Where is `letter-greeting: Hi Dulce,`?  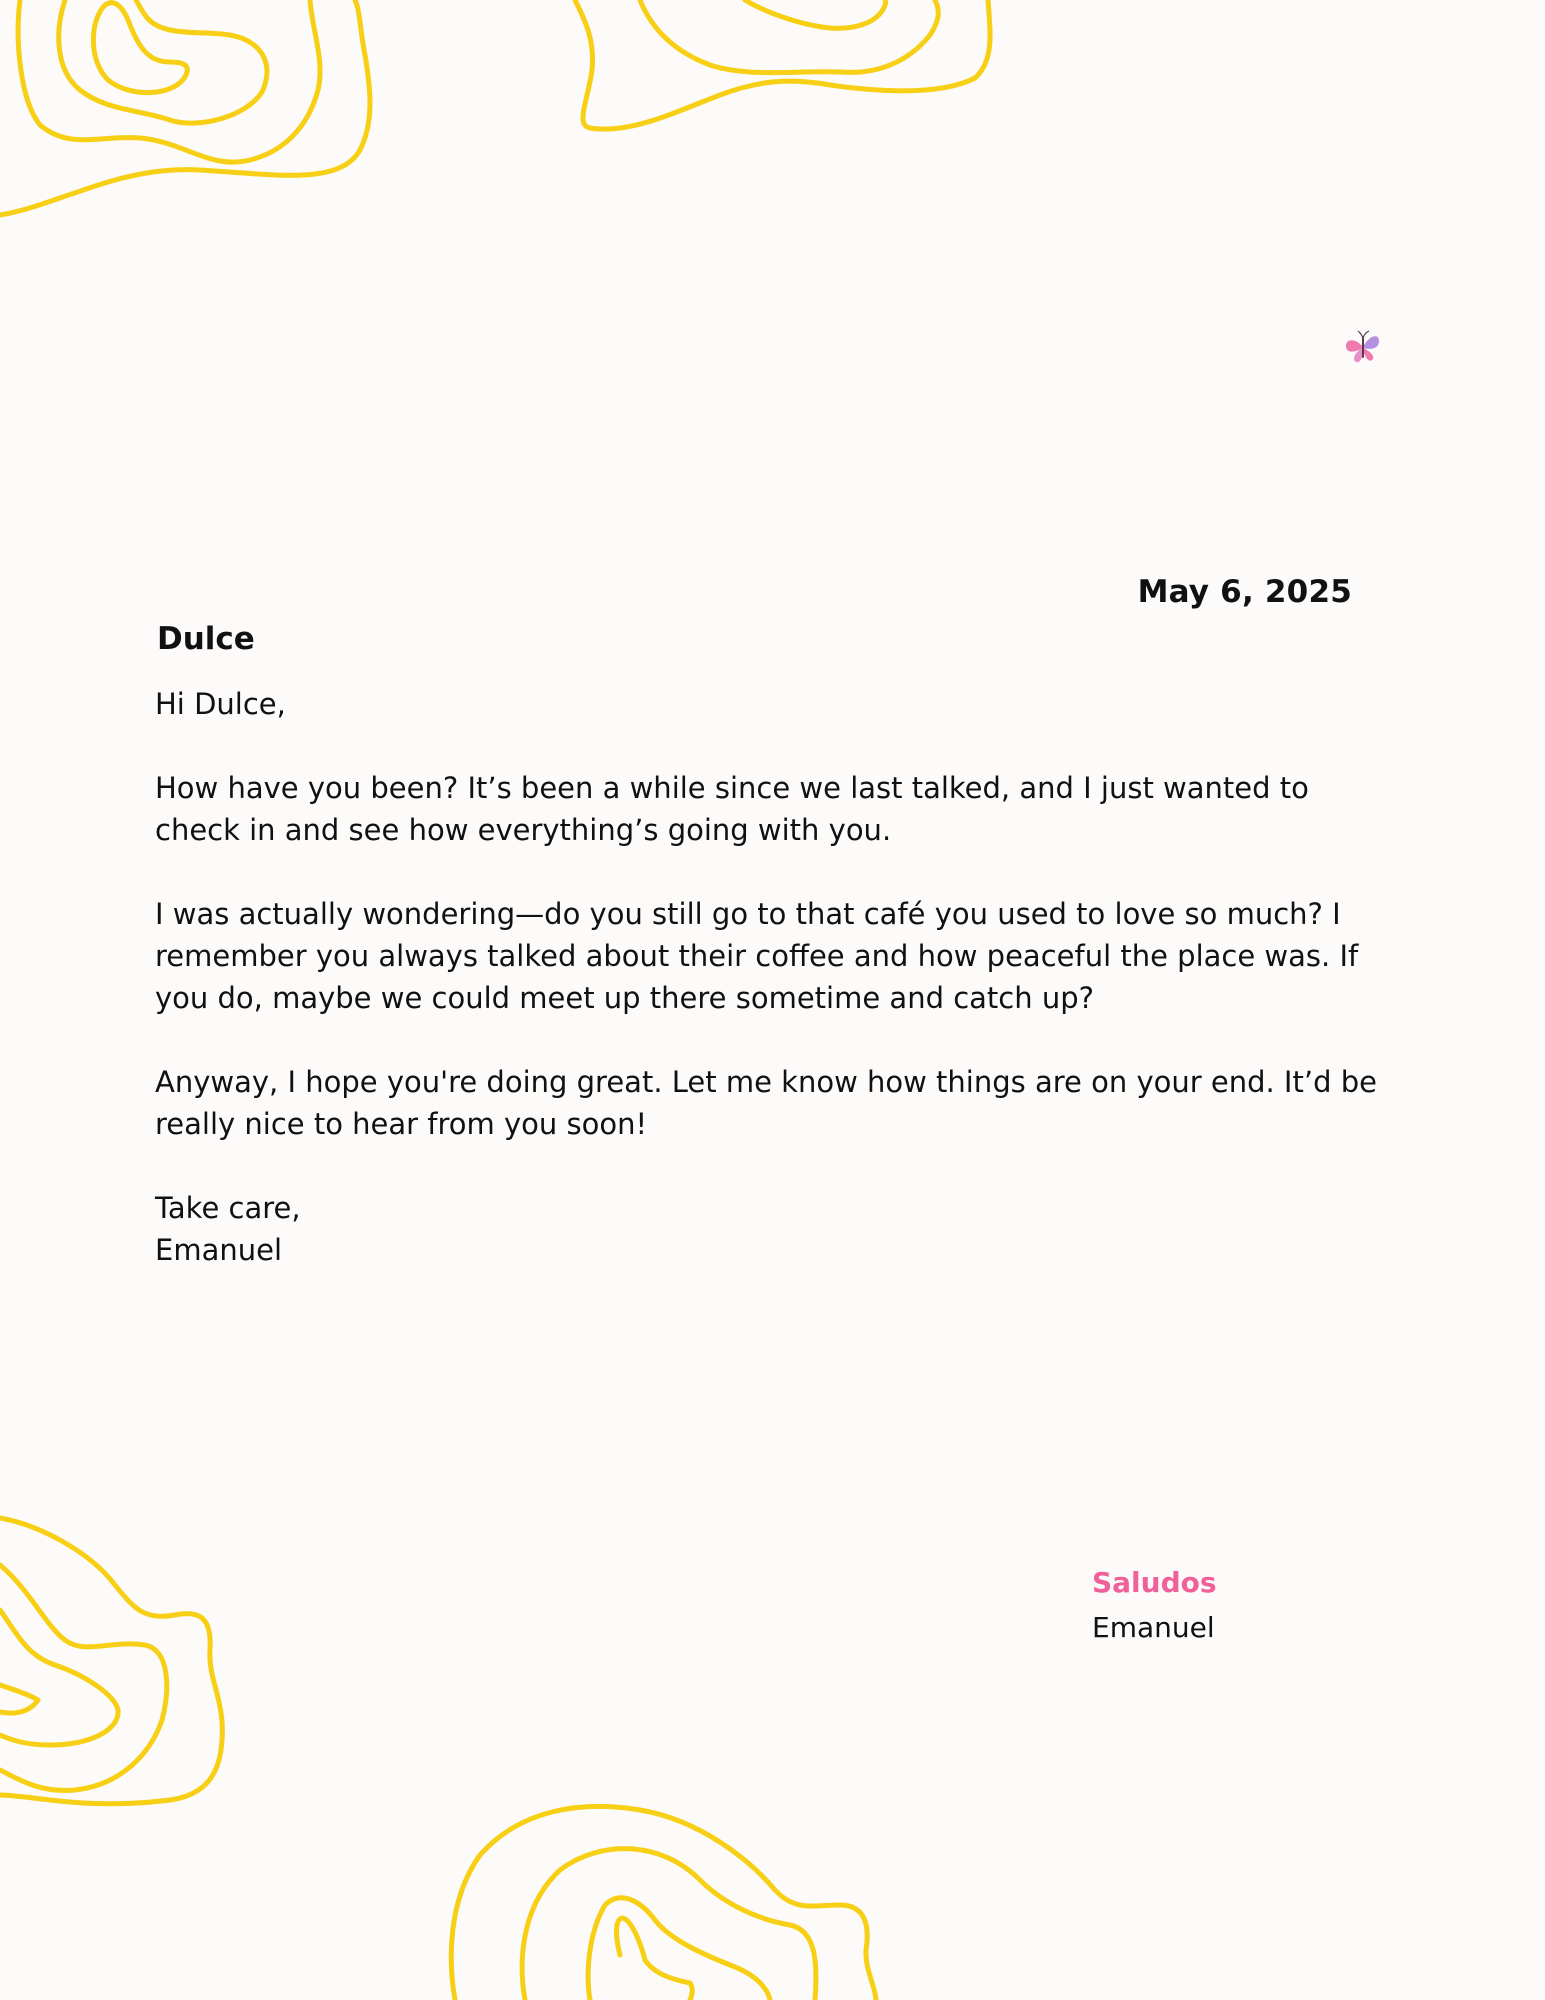
letter-greeting: Hi Dulce, is located at coordinates (220, 704).